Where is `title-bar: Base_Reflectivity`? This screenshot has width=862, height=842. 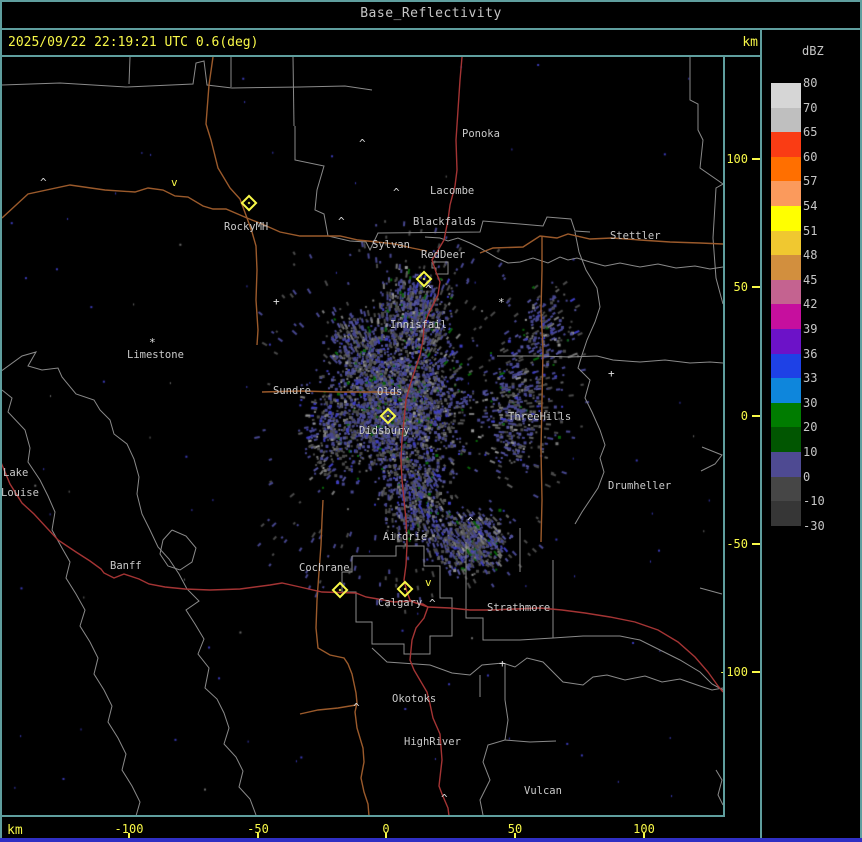 title-bar: Base_Reflectivity is located at coordinates (431, 14).